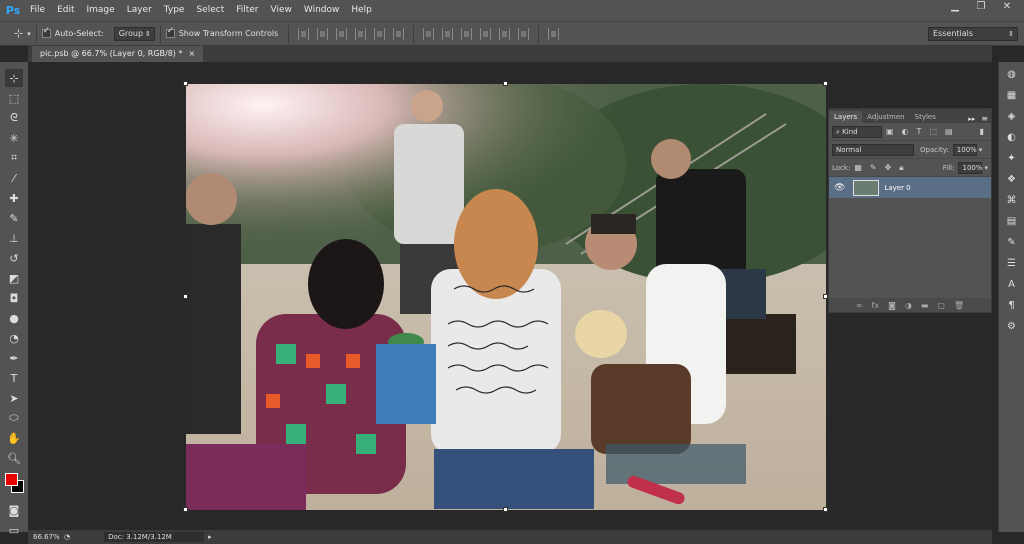  I want to click on lasso-tool-icon: ᘓ, so click(14, 118).